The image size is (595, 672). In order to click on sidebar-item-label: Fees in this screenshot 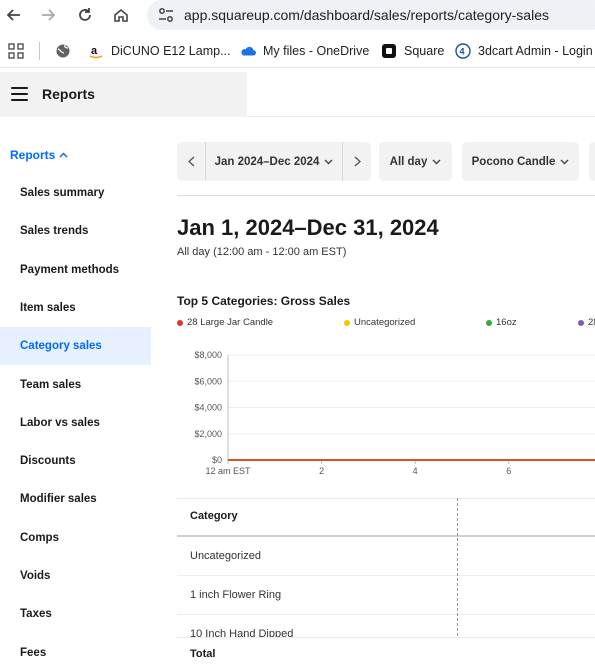, I will do `click(33, 653)`.